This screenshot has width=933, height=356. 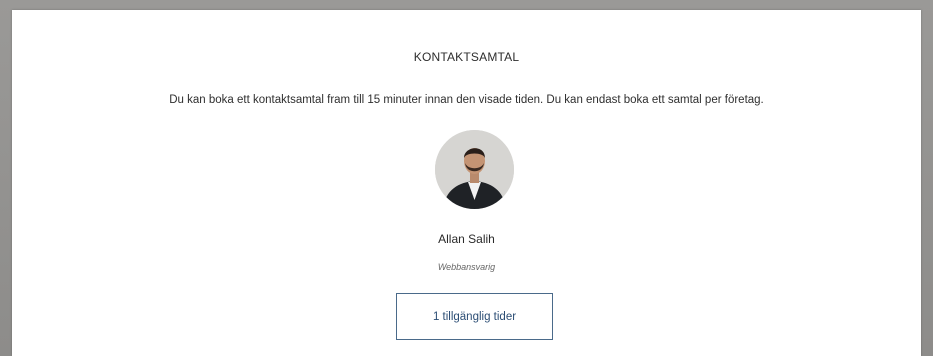 What do you see at coordinates (466, 239) in the screenshot?
I see `contact-name: Allan Salih` at bounding box center [466, 239].